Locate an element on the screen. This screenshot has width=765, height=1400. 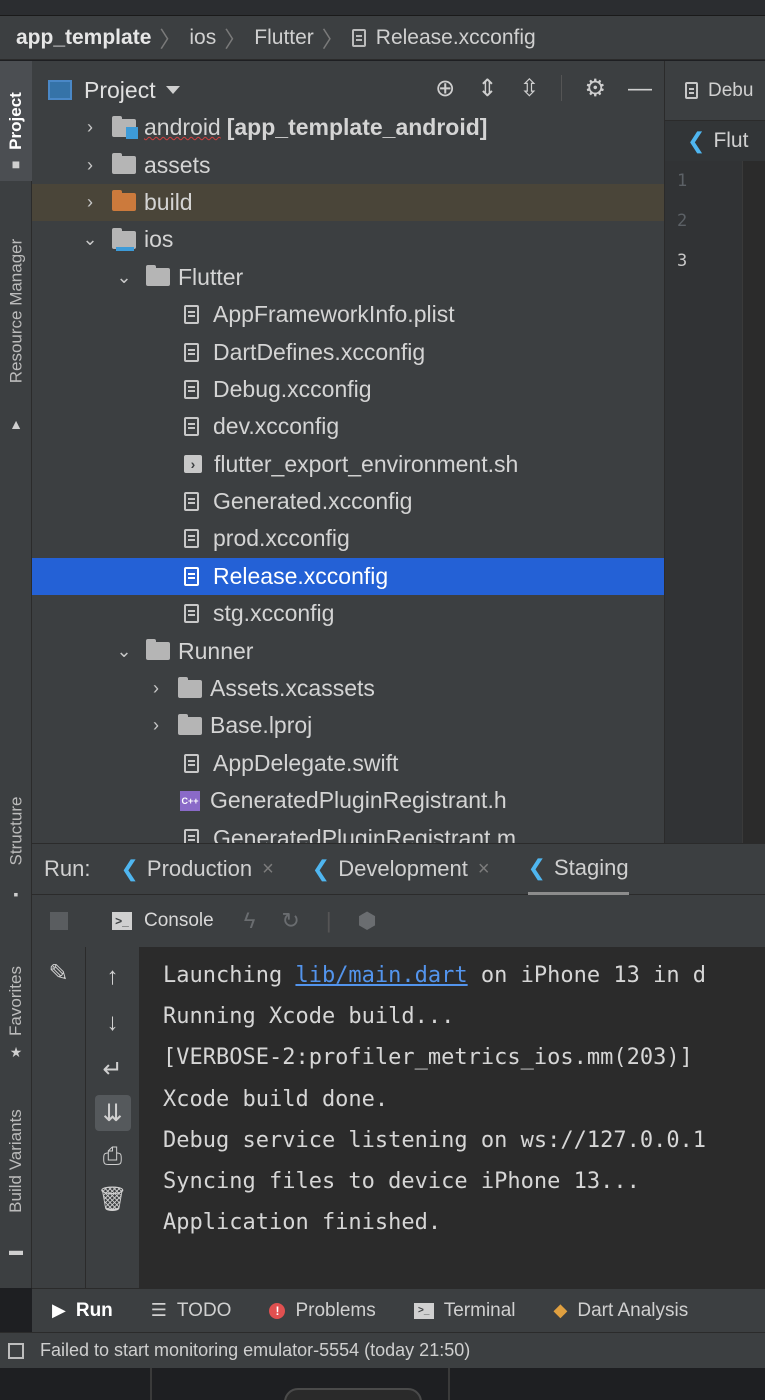
caret-down-icon is located at coordinates (172, 90).